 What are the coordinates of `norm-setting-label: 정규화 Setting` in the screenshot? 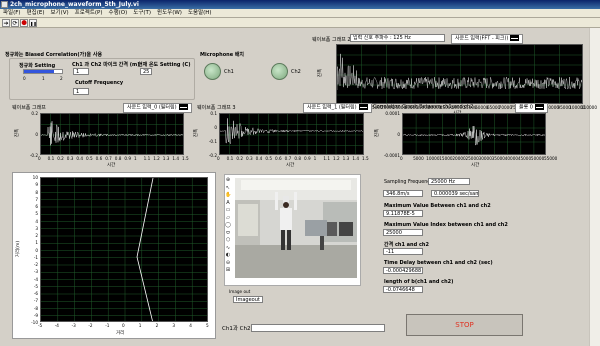 It's located at (37, 66).